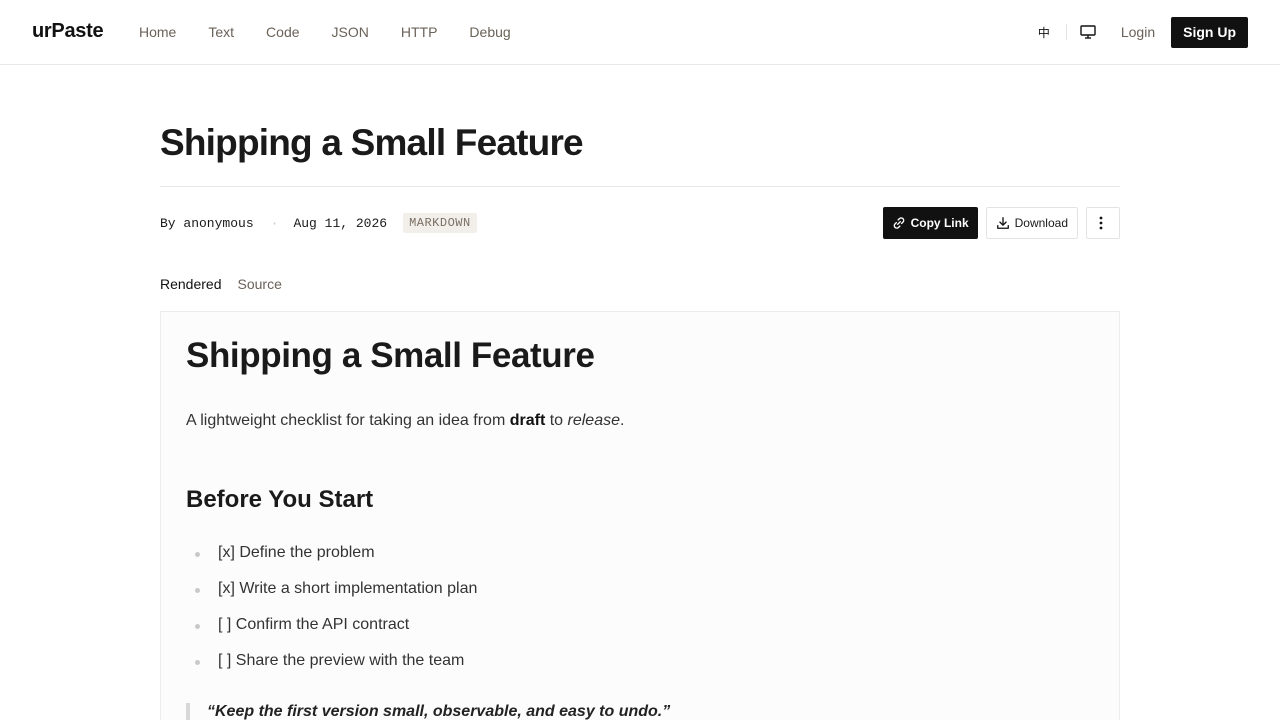  What do you see at coordinates (331, 598) in the screenshot?
I see `list-item: [x] Write a short implementation plan` at bounding box center [331, 598].